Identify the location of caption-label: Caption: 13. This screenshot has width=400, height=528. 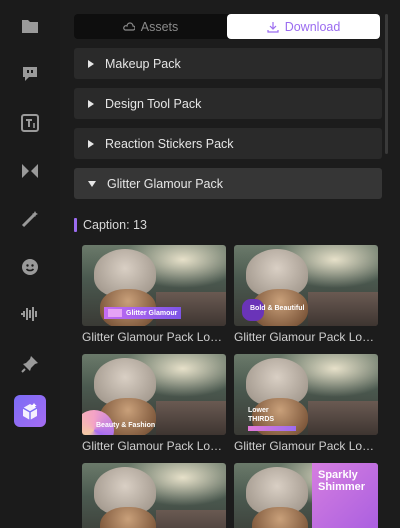
(115, 225).